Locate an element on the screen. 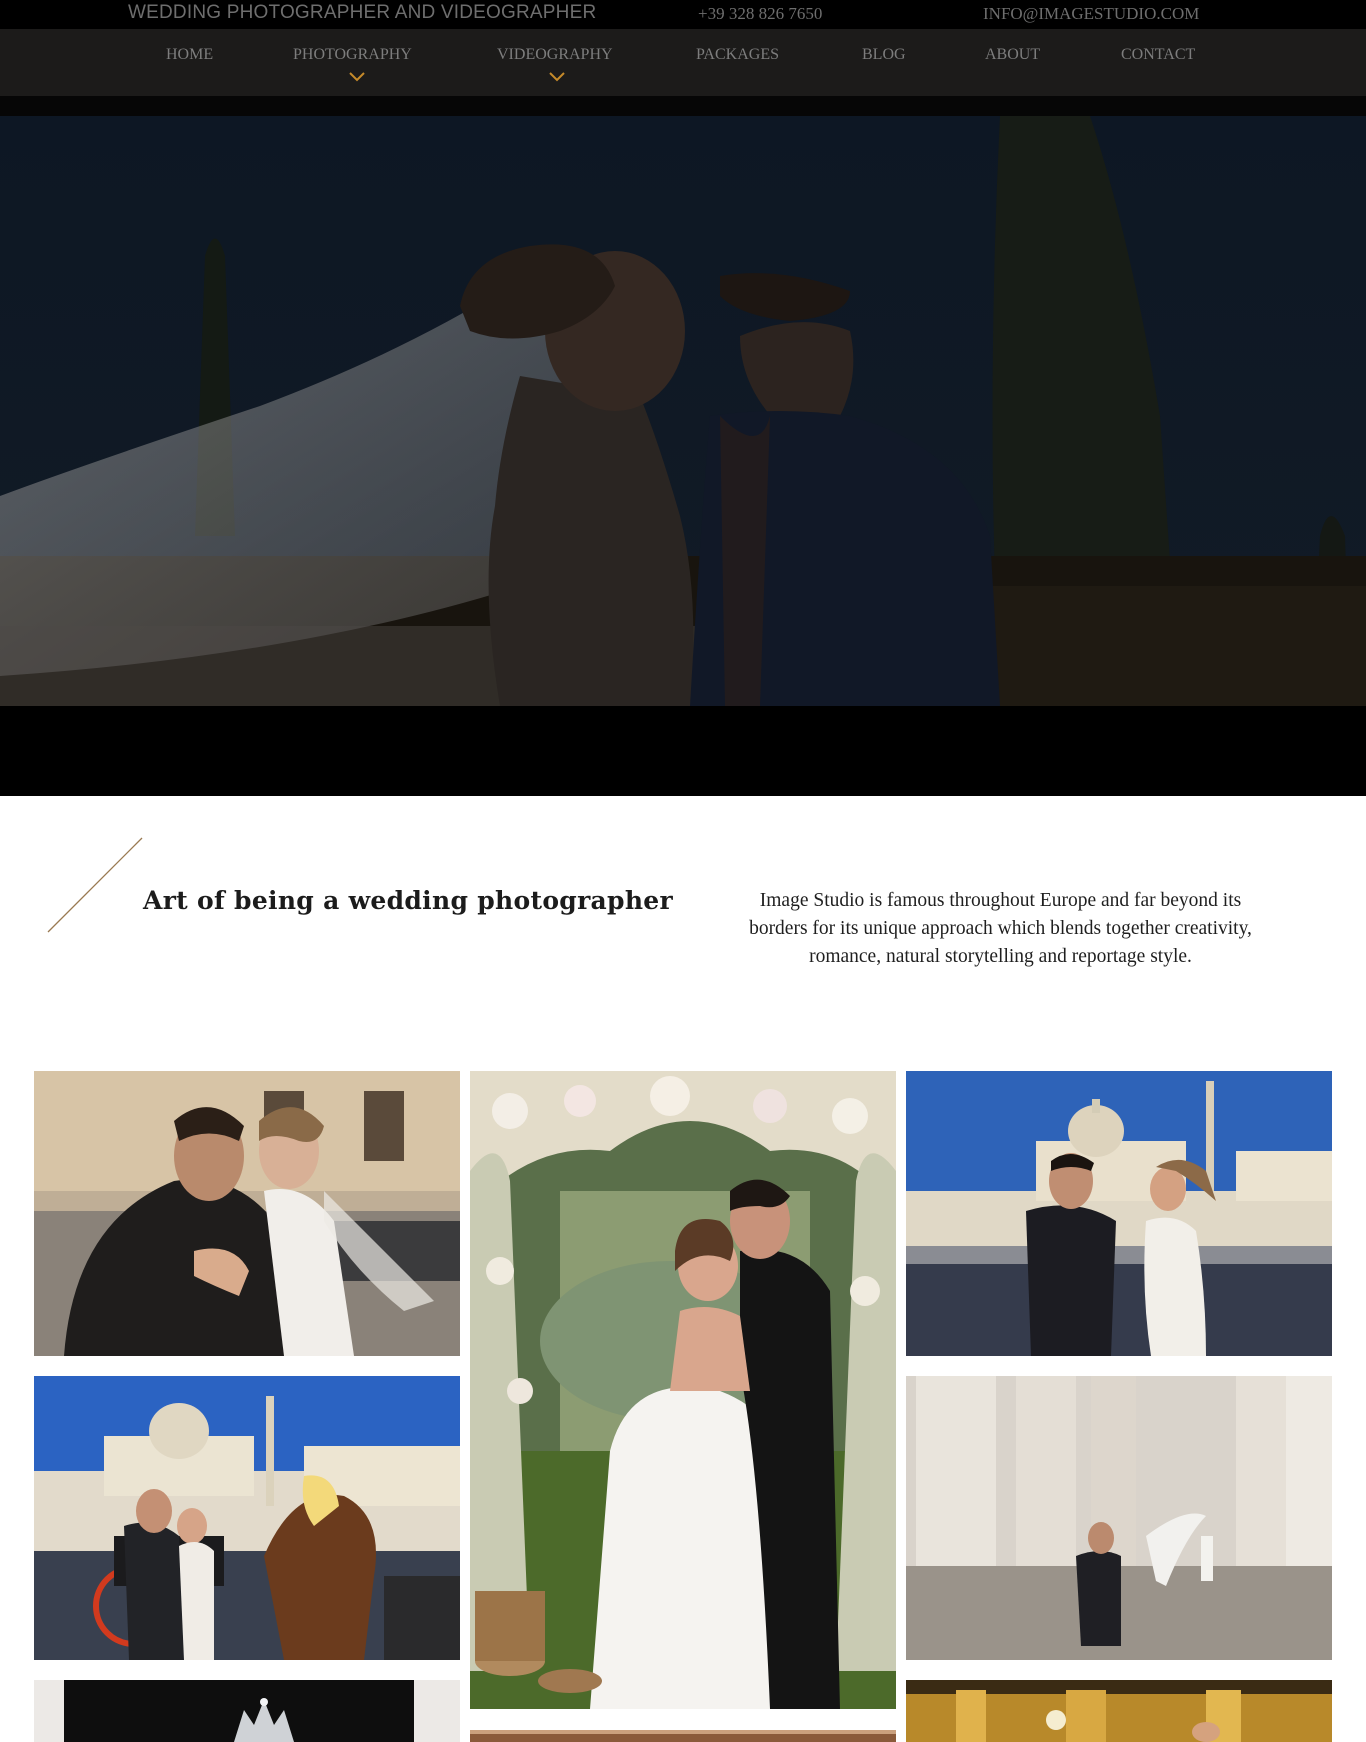  nav-item-about: ABOUT is located at coordinates (1012, 55).